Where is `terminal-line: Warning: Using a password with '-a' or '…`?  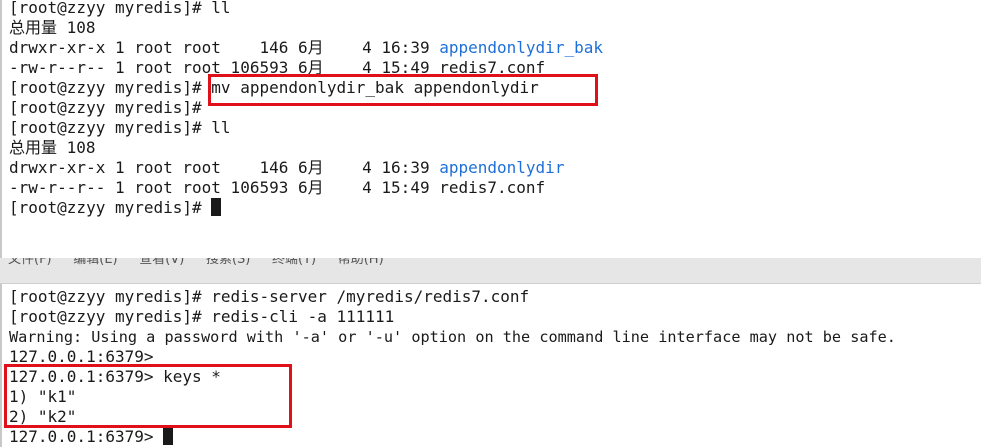
terminal-line: Warning: Using a password with '-a' or '… is located at coordinates (452, 337).